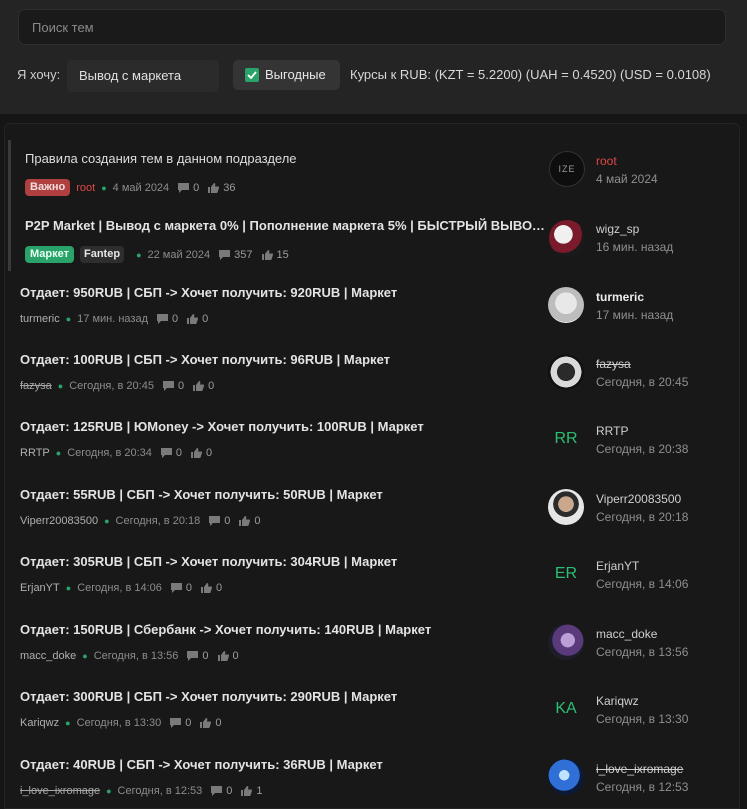  Describe the element at coordinates (160, 791) in the screenshot. I see `thread-date: Сегодня, в 12:53` at that location.